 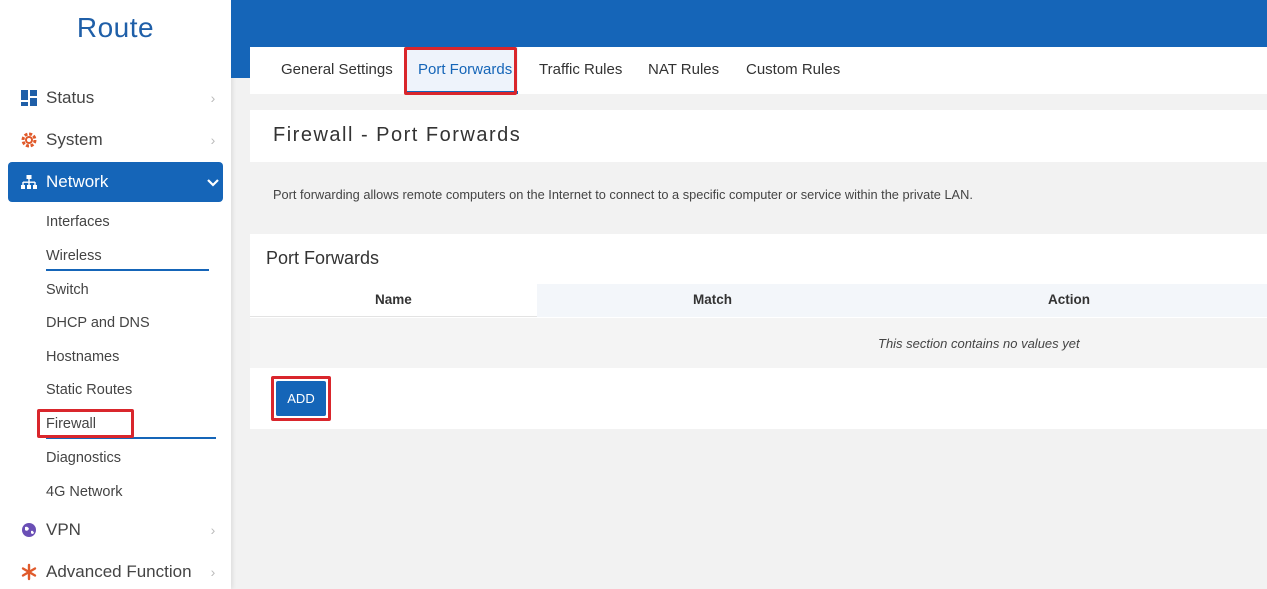 I want to click on table-empty-row, so click(x=758, y=343).